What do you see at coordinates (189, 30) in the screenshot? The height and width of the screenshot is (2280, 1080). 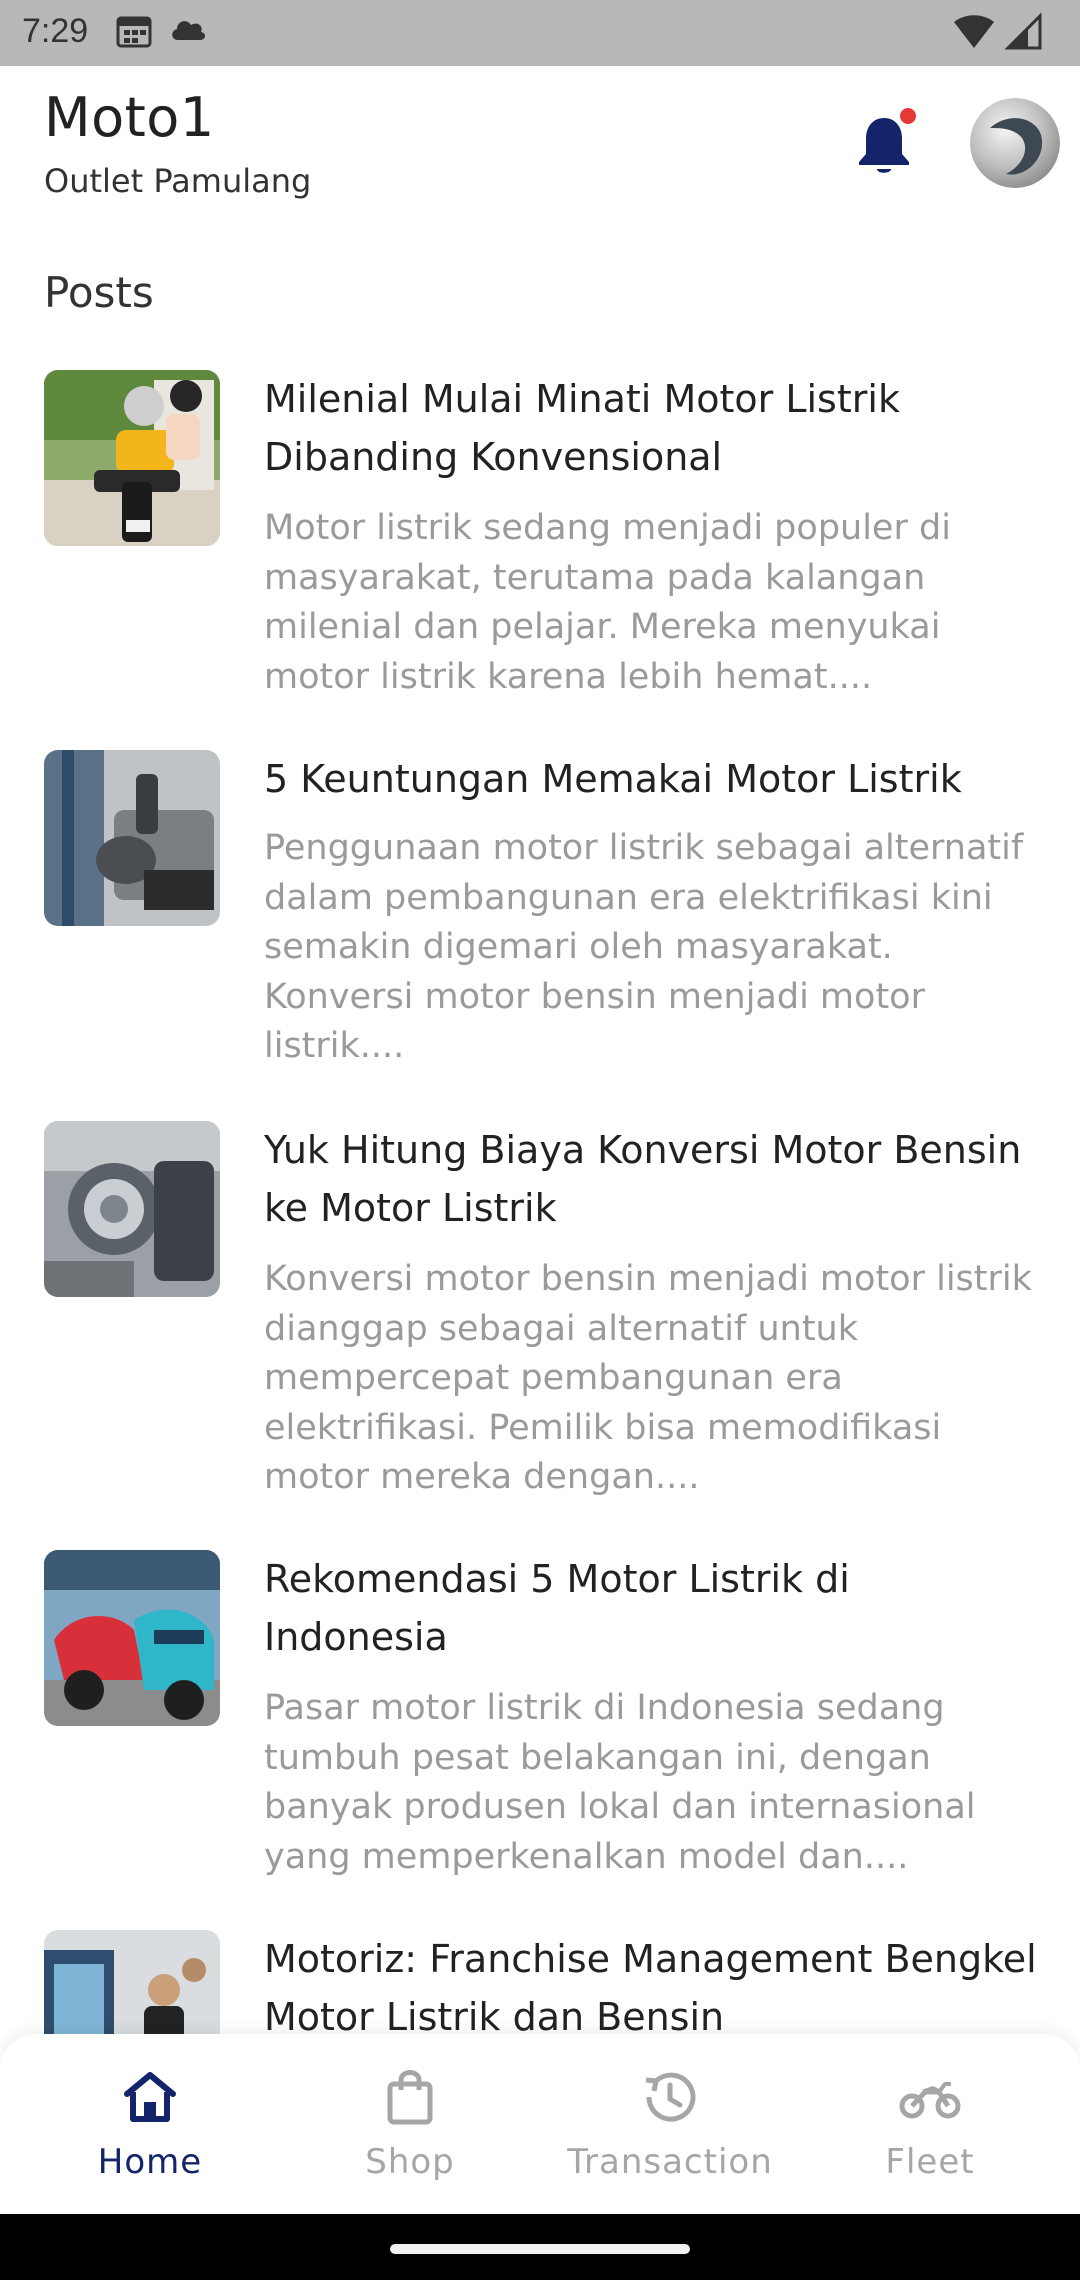 I see `cloud-icon` at bounding box center [189, 30].